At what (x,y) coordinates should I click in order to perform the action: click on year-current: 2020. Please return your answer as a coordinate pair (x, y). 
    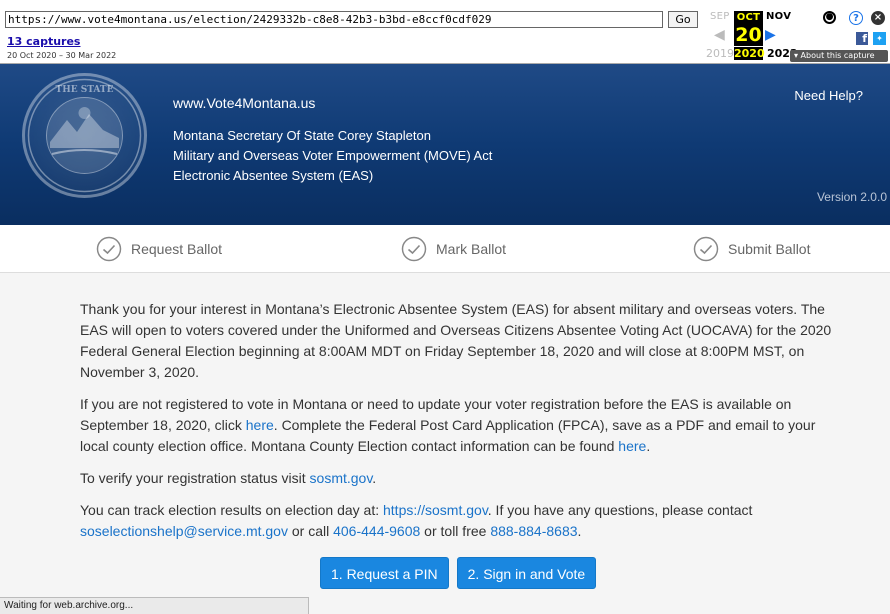
    Looking at the image, I should click on (749, 53).